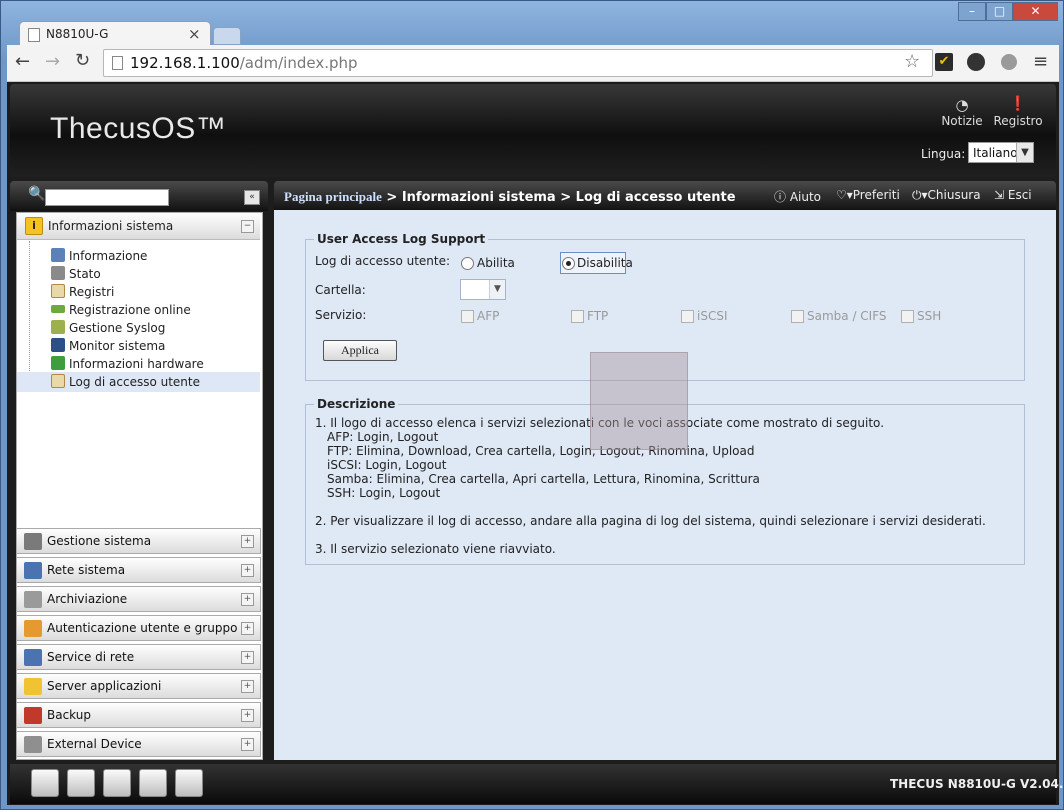 This screenshot has width=1064, height=810. I want to click on browser-tab: N8810U-G ×, so click(115, 34).